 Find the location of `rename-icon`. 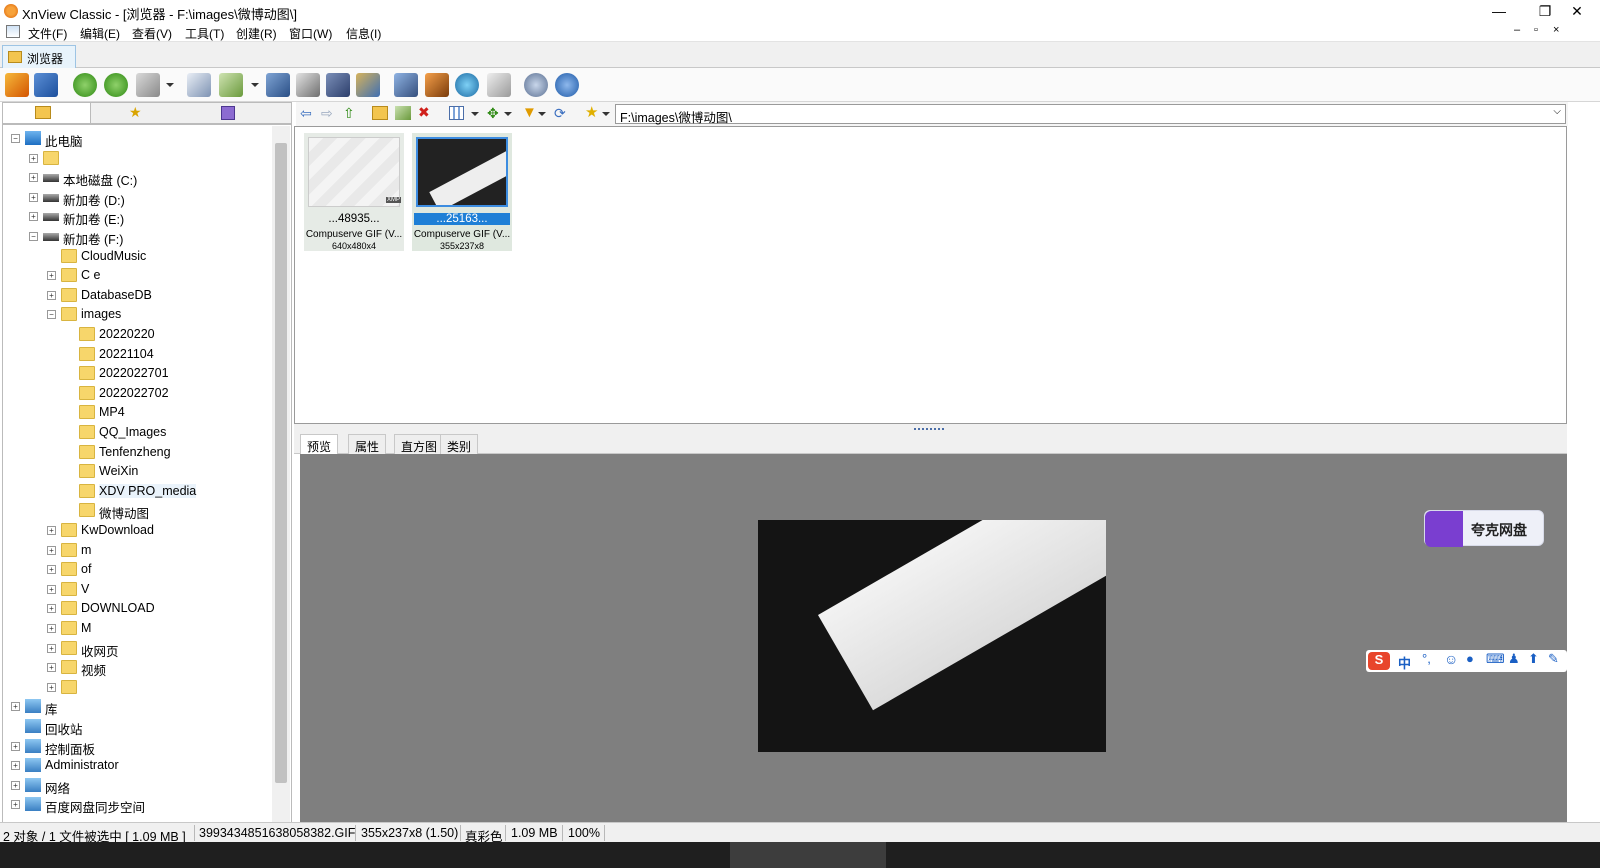

rename-icon is located at coordinates (403, 113).